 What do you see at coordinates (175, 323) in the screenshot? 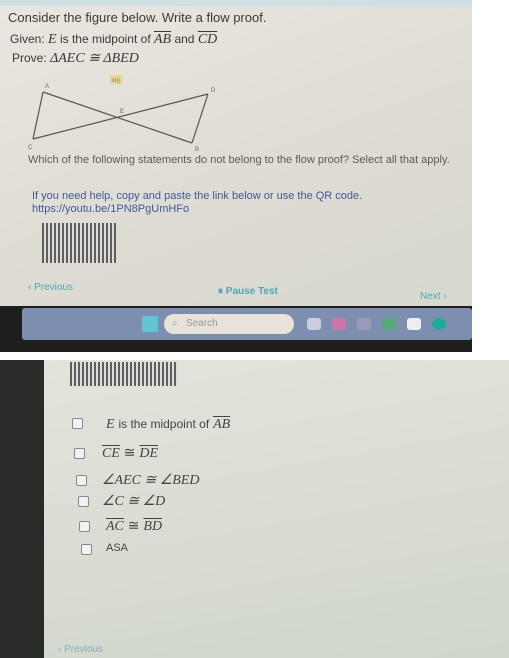
I see `search-icon: ⌕` at bounding box center [175, 323].